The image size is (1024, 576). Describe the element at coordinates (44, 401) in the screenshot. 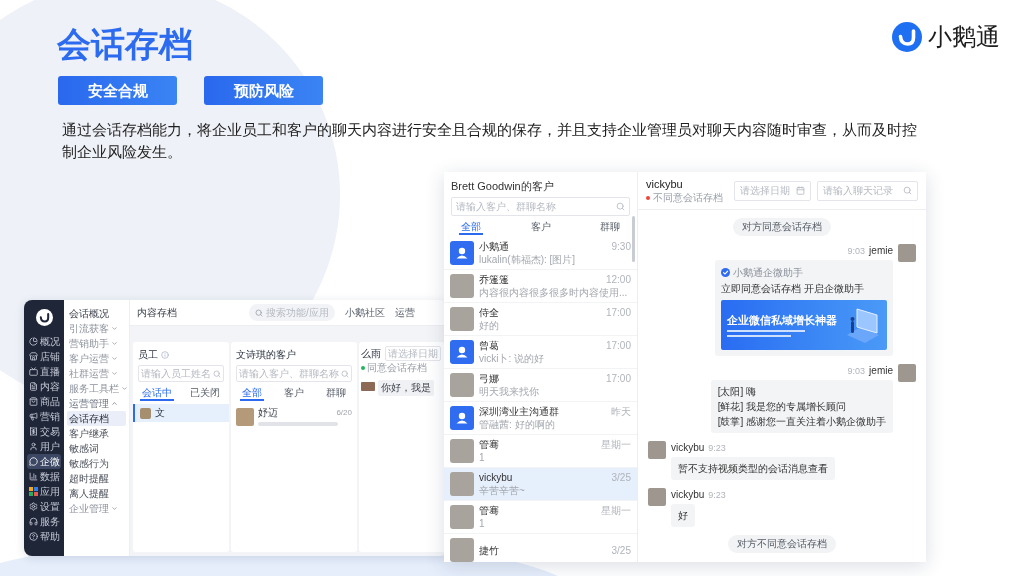

I see `nav-item: 商品` at that location.